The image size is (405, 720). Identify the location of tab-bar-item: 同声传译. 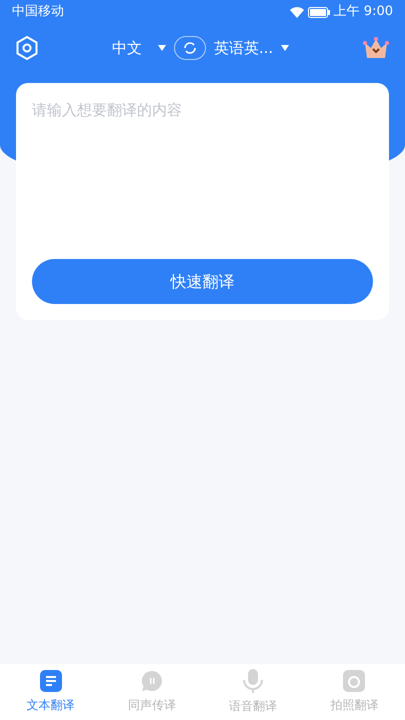
(152, 692).